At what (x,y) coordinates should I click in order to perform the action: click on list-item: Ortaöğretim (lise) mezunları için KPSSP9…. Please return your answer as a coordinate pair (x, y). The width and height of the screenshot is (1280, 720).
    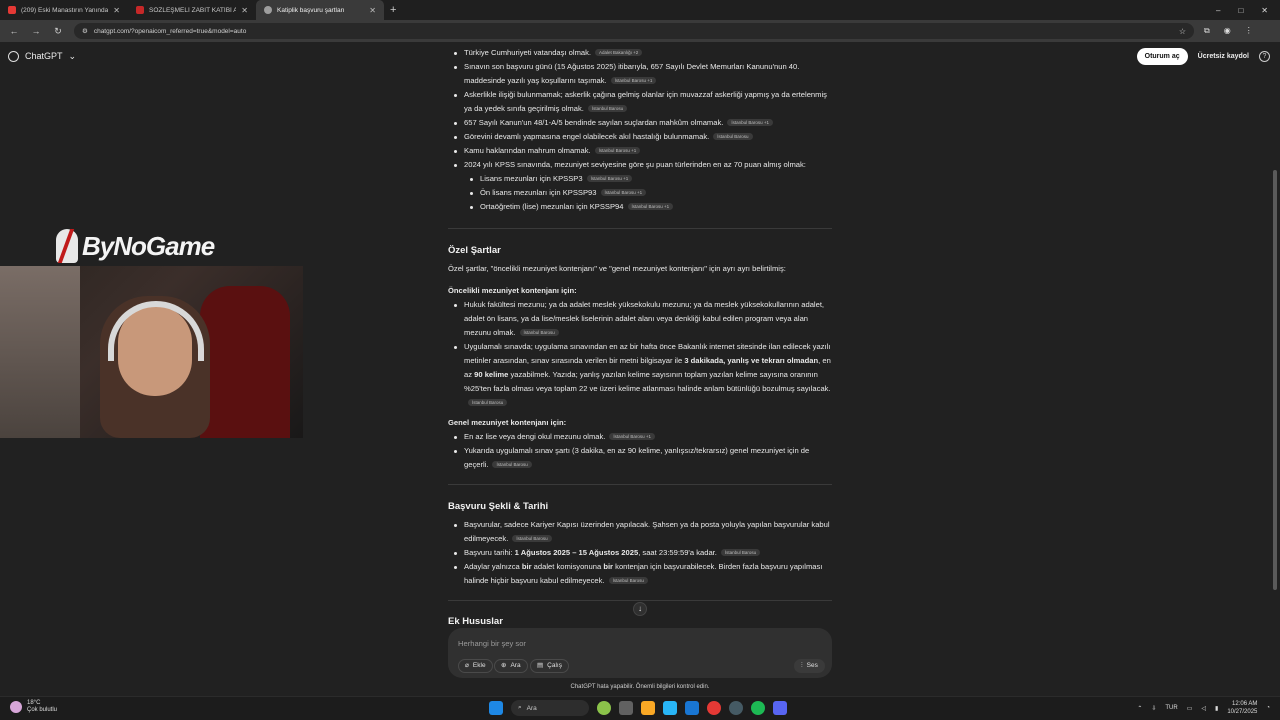
    Looking at the image, I should click on (640, 207).